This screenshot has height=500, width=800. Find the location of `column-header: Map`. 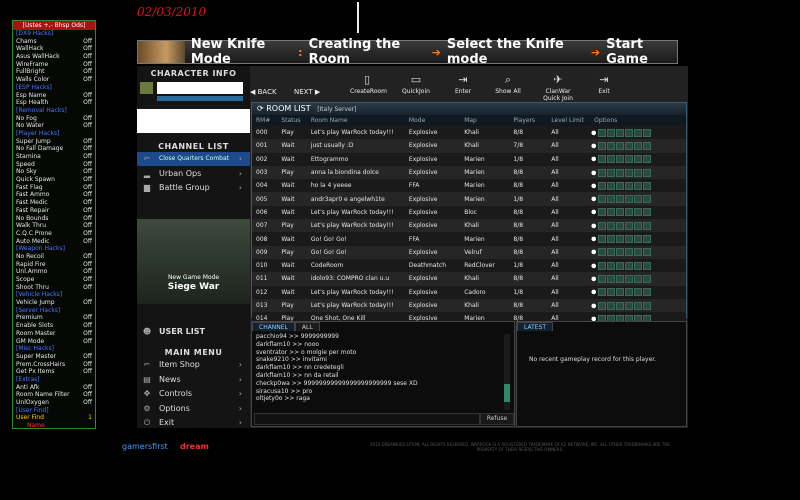

column-header: Map is located at coordinates (484, 120).